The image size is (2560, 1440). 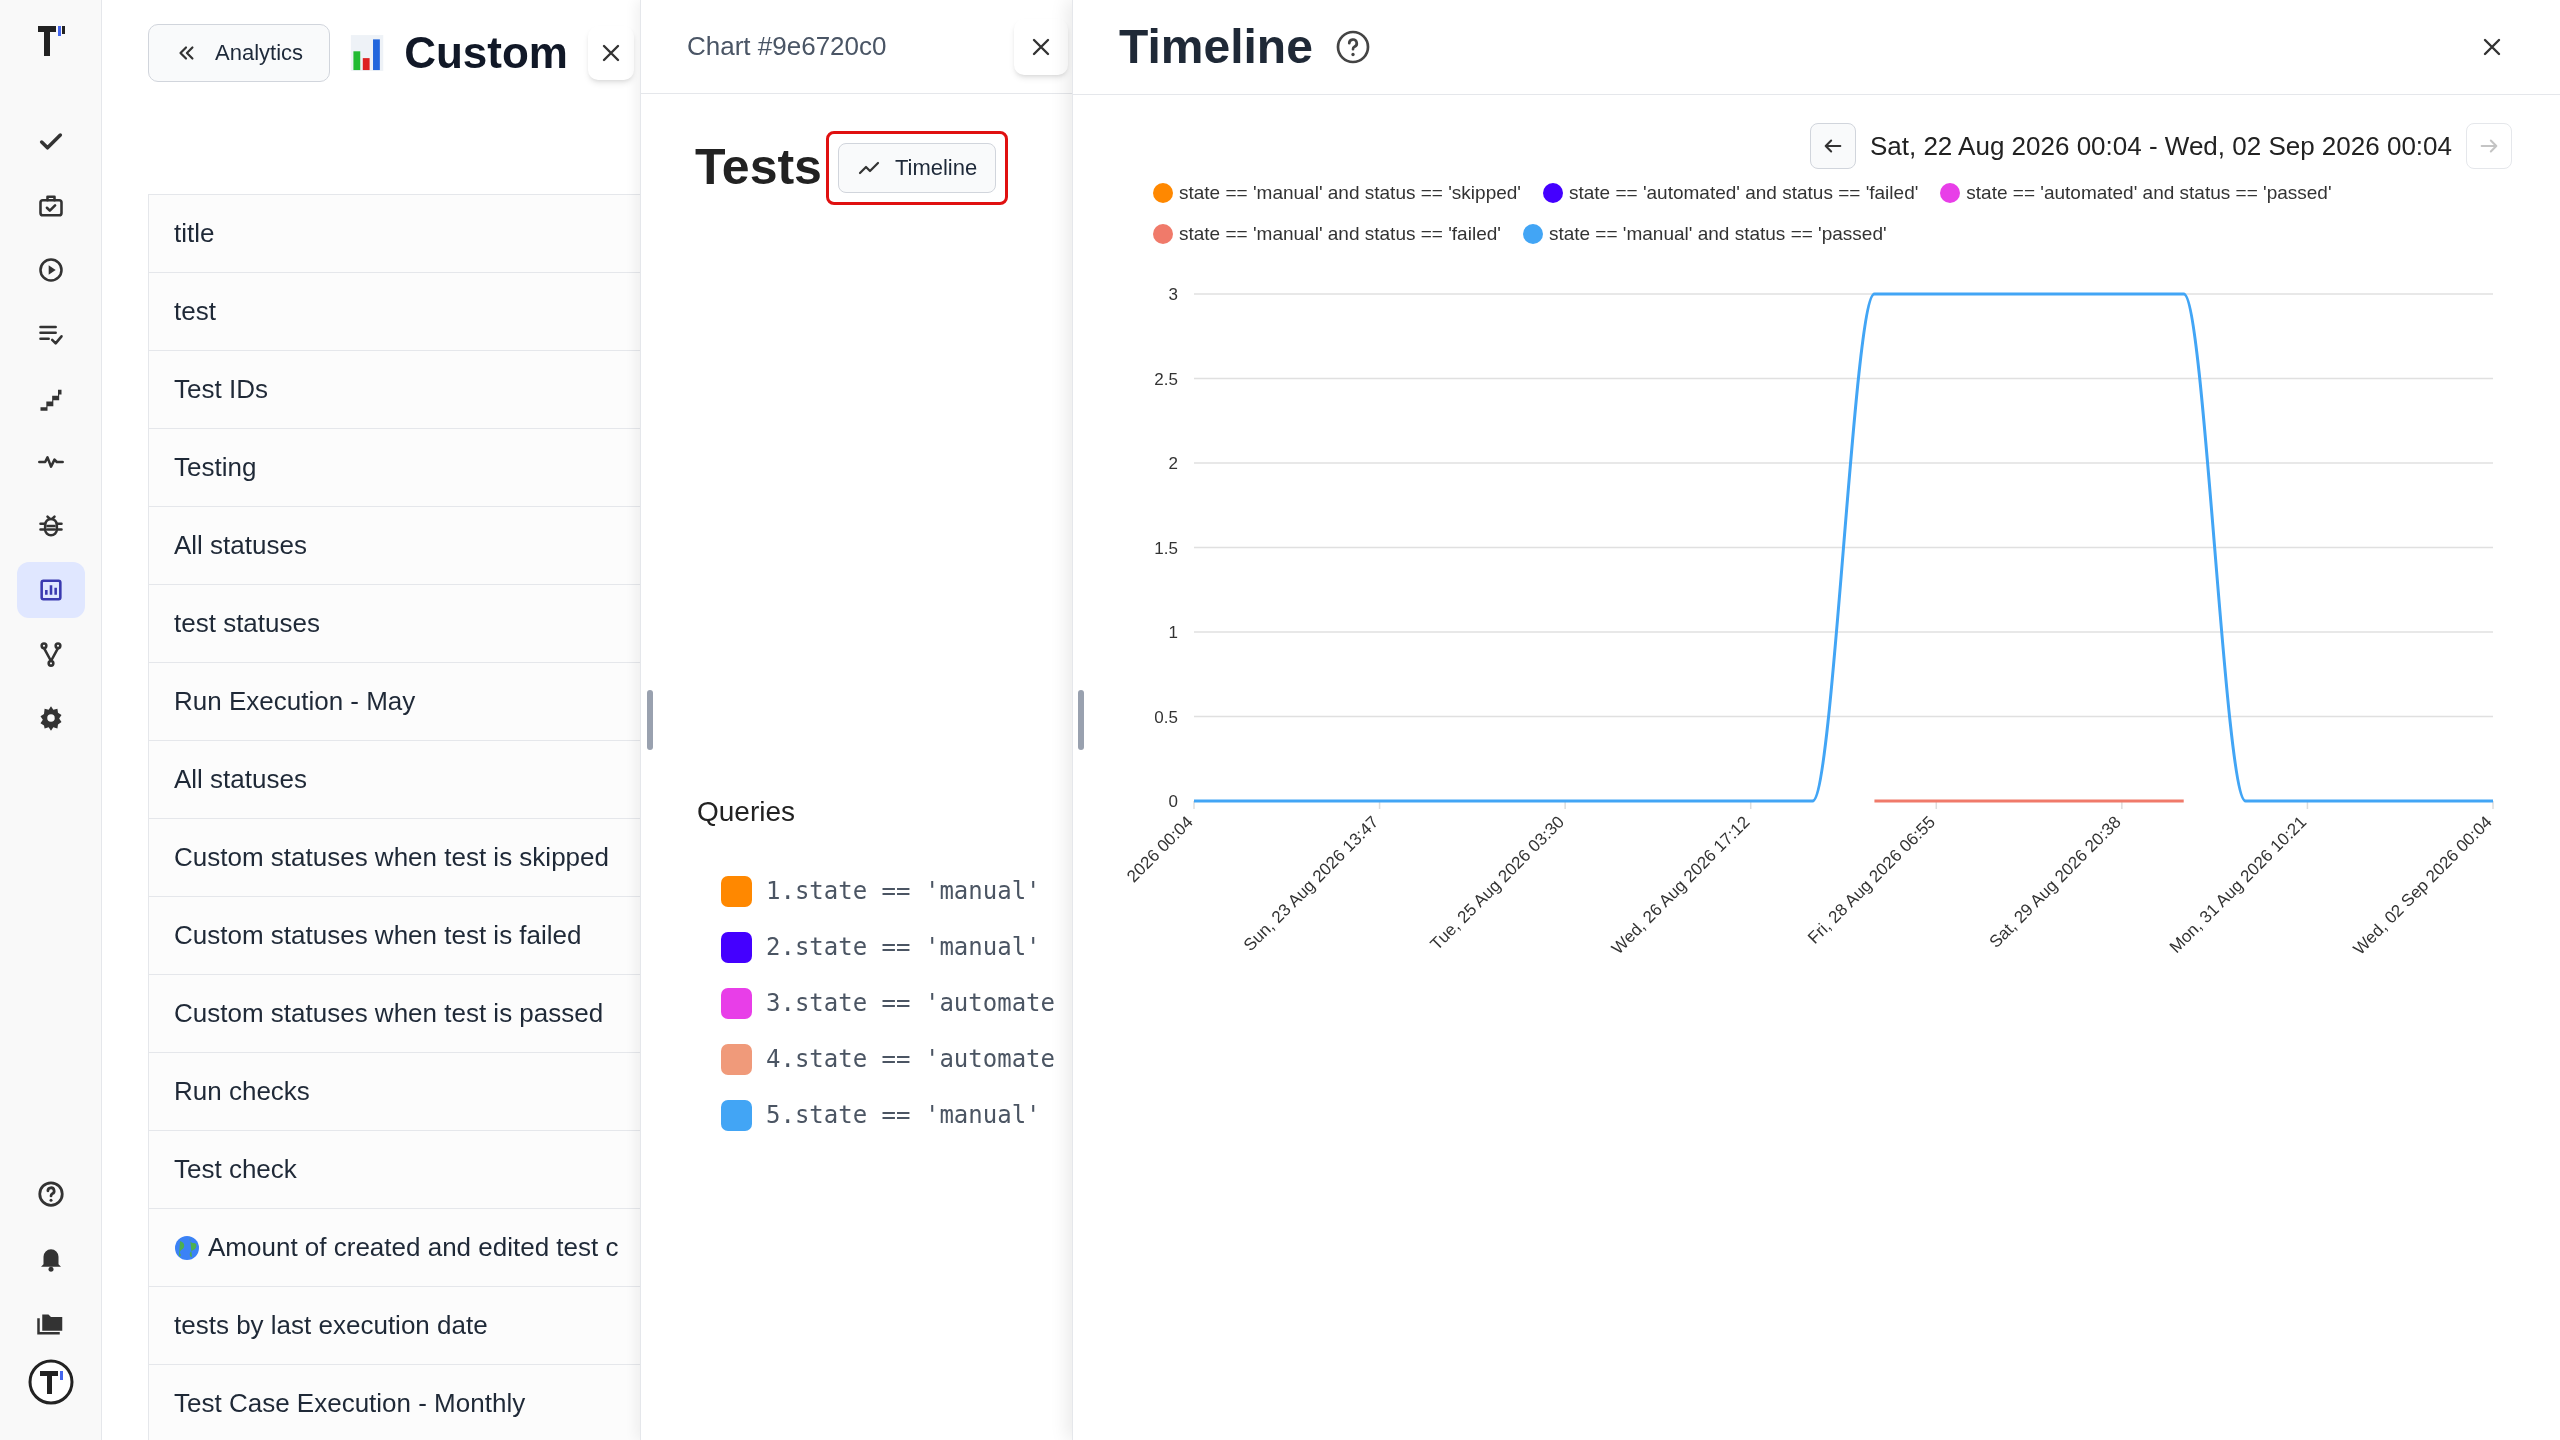 What do you see at coordinates (1173, 801) in the screenshot?
I see `axis-label: 0` at bounding box center [1173, 801].